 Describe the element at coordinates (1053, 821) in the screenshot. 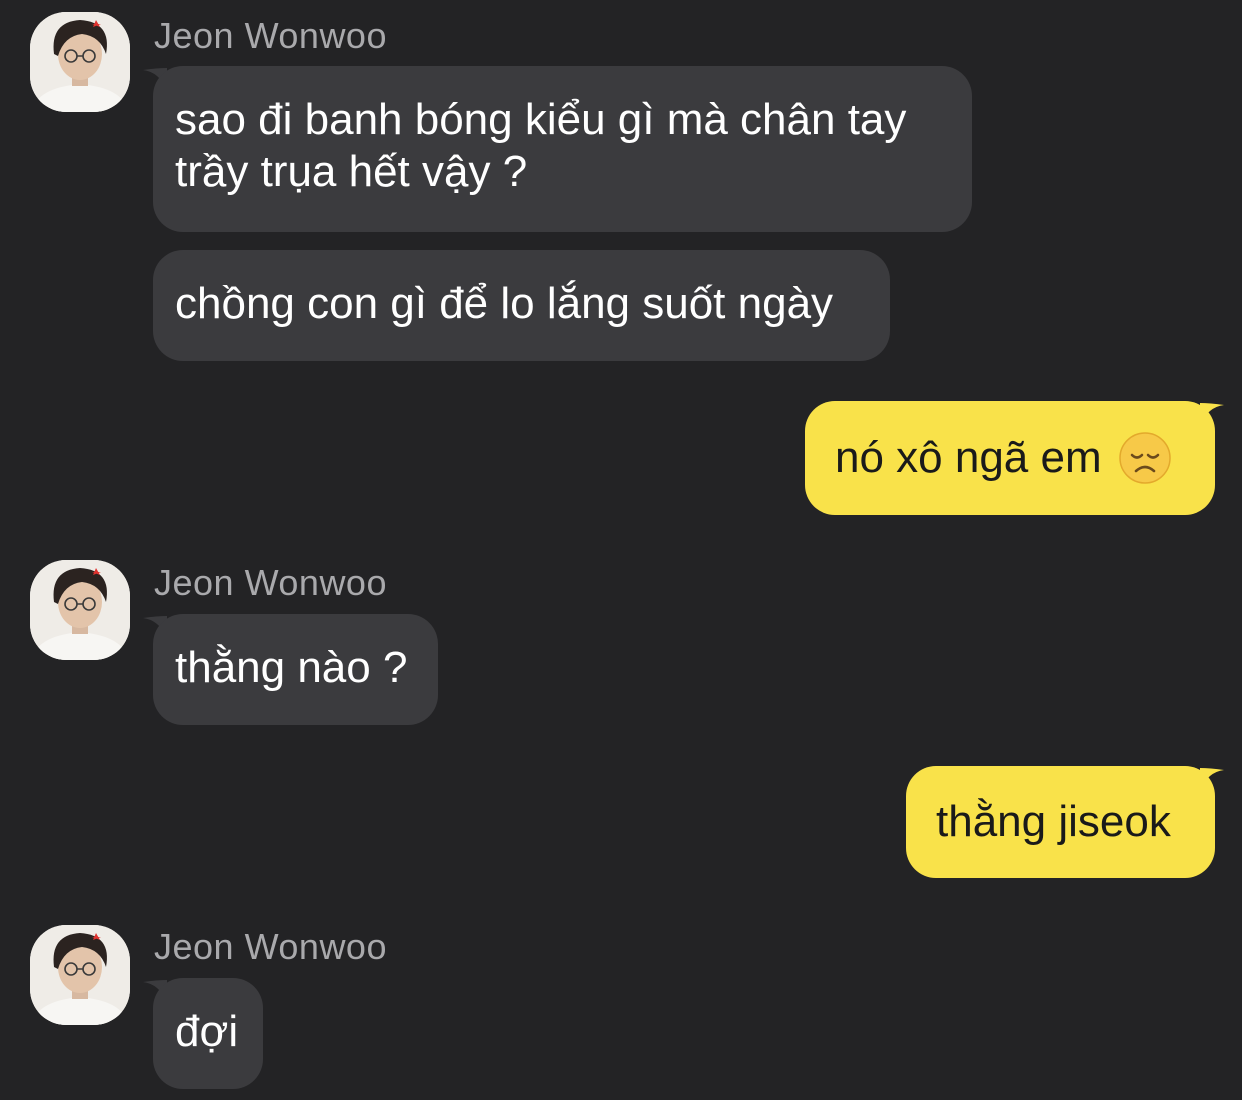

I see `message-text: thằng jiseok` at that location.